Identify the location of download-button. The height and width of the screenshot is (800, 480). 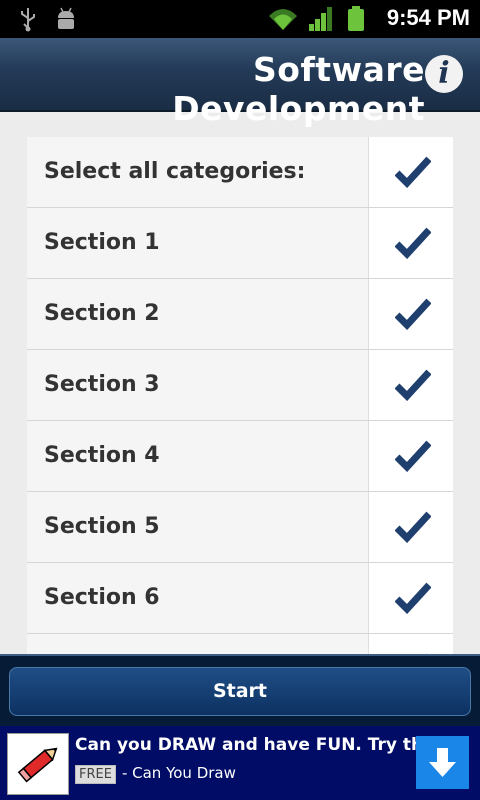
(442, 762).